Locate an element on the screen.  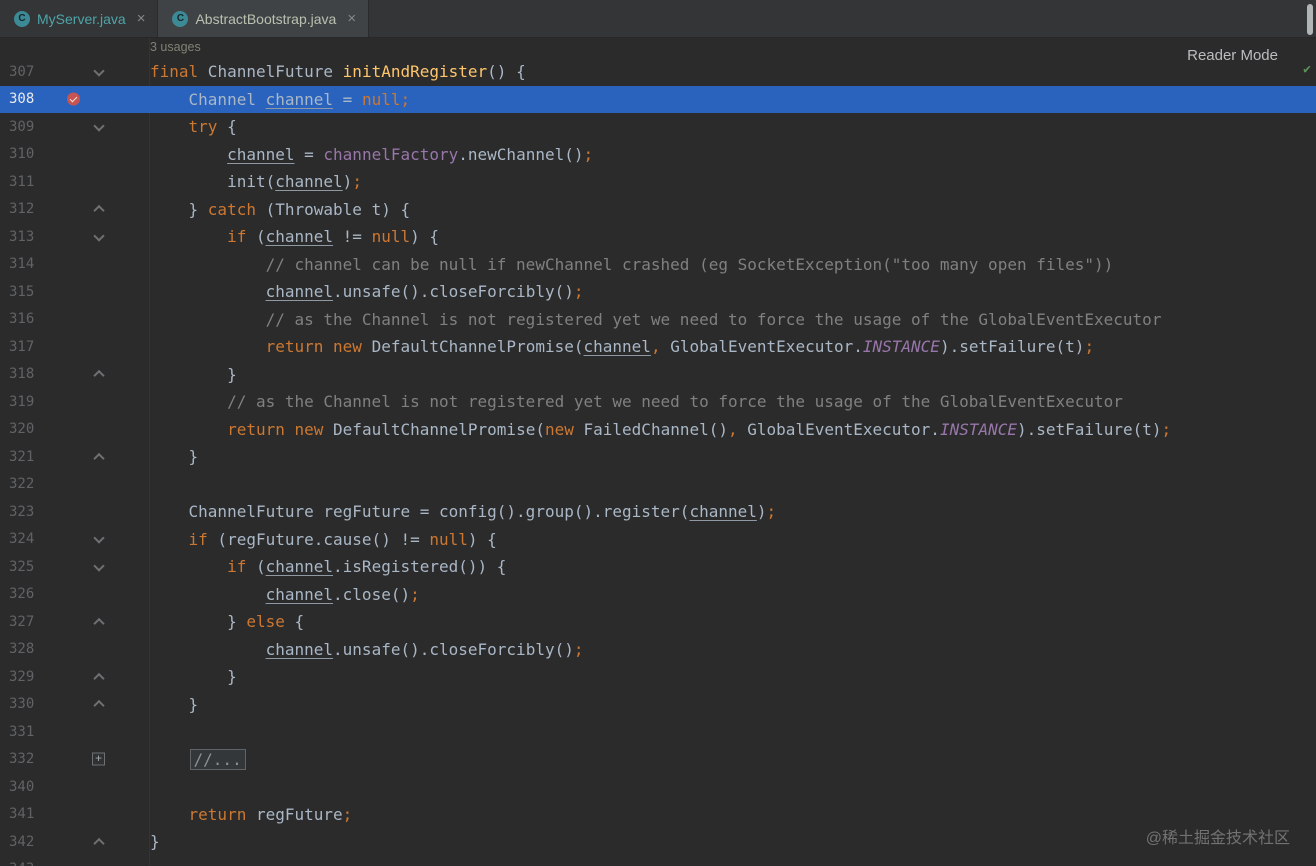
code-line: 342 } is located at coordinates (658, 842).